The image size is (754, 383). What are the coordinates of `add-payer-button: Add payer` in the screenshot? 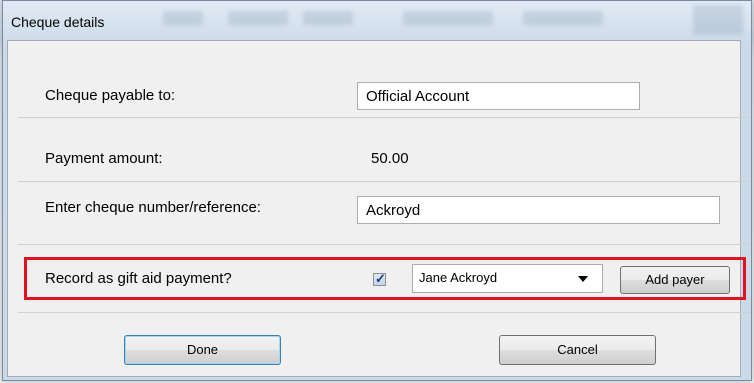 It's located at (675, 280).